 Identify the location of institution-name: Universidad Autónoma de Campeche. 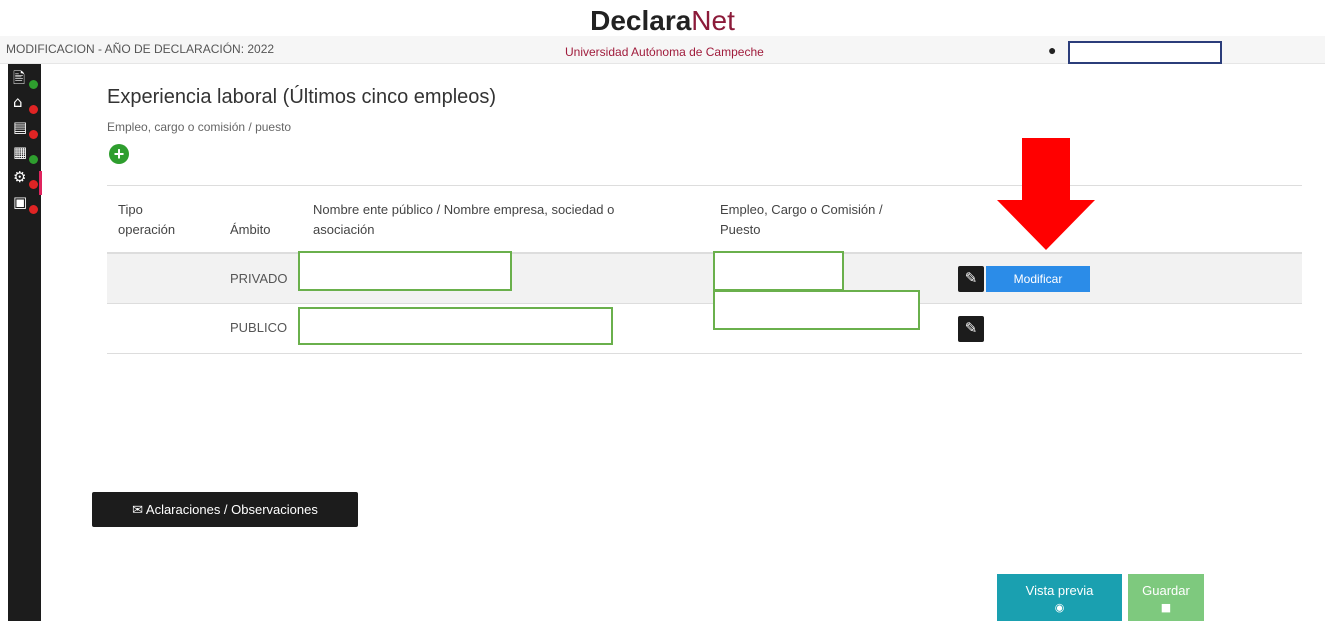
(664, 52).